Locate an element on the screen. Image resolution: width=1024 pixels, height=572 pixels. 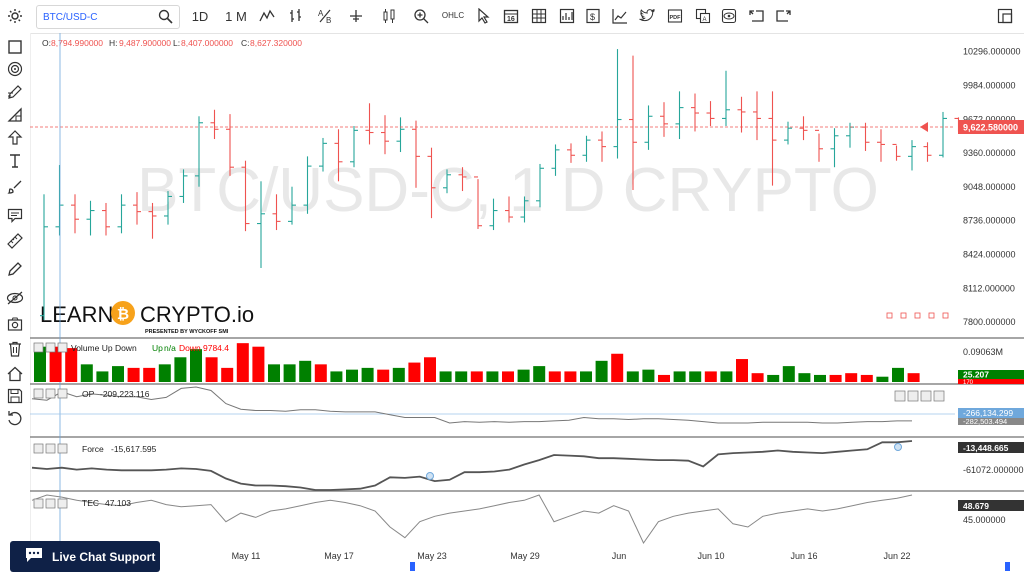
live-chat-support-button: Live Chat Support is located at coordinates (85, 556).